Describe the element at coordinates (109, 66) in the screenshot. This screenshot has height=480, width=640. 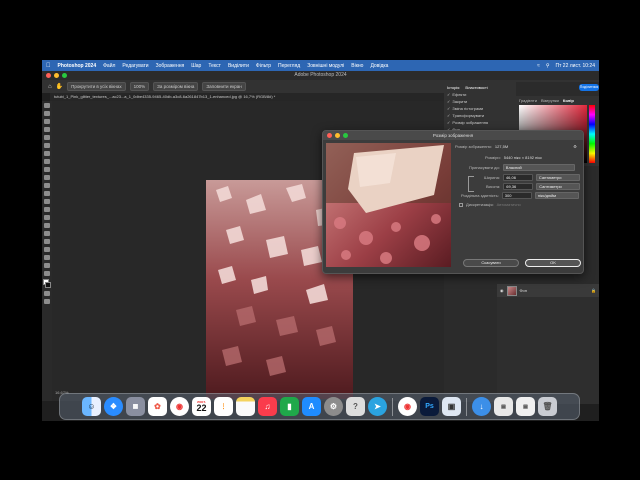
I see `menu-file: Файл` at that location.